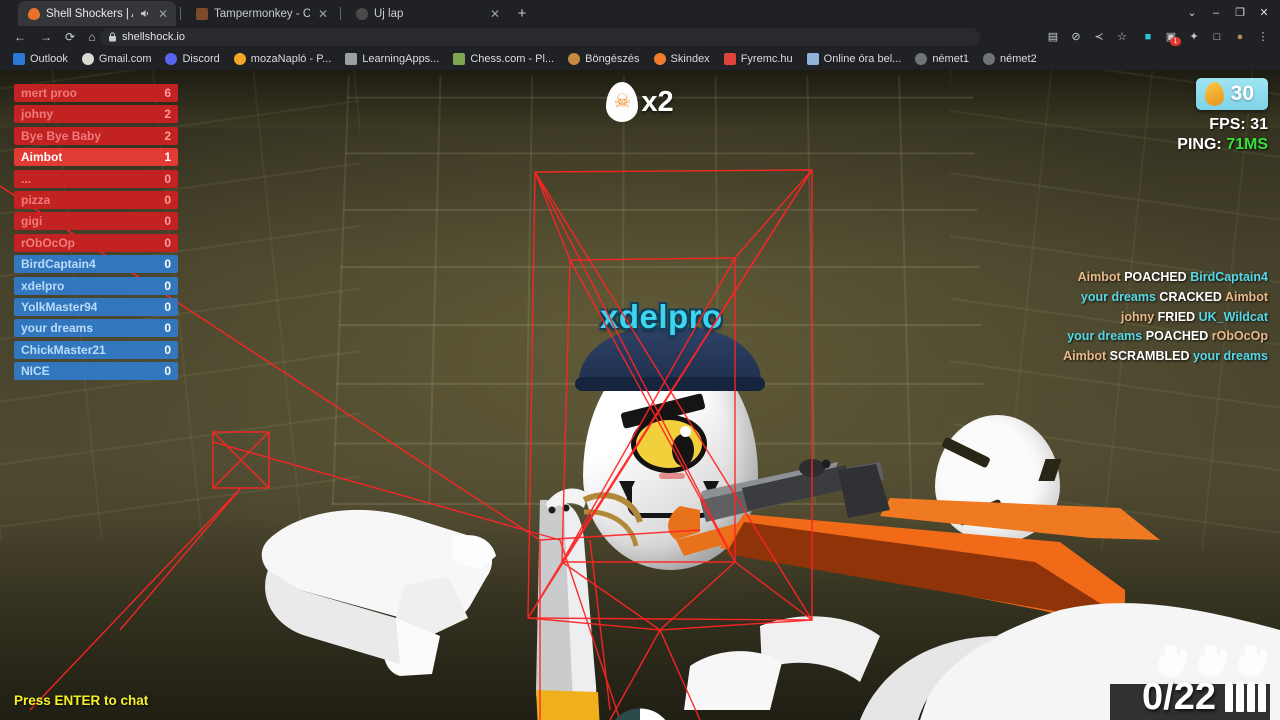  What do you see at coordinates (48, 242) in the screenshot?
I see `player-name: rObOcOp` at bounding box center [48, 242].